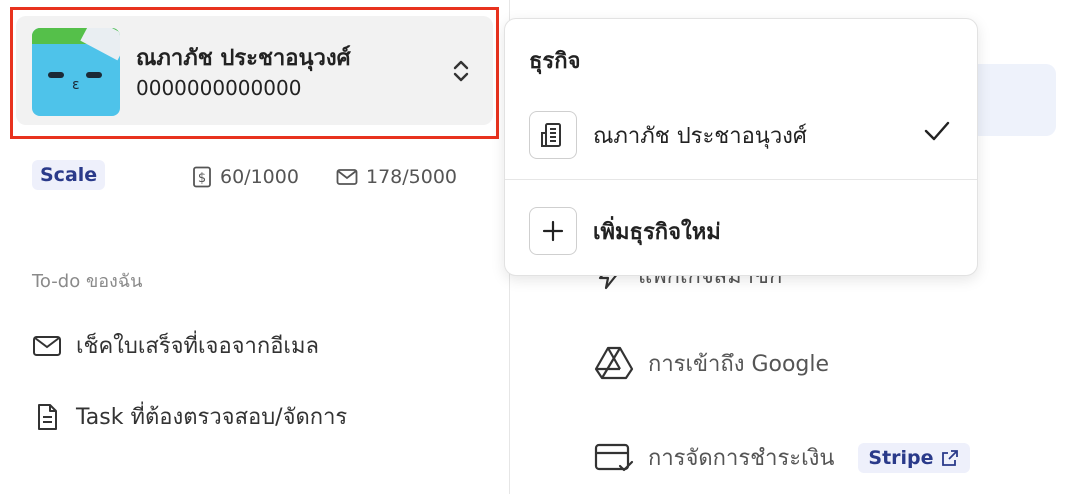 The height and width of the screenshot is (494, 1068). I want to click on external-link-icon, so click(949, 457).